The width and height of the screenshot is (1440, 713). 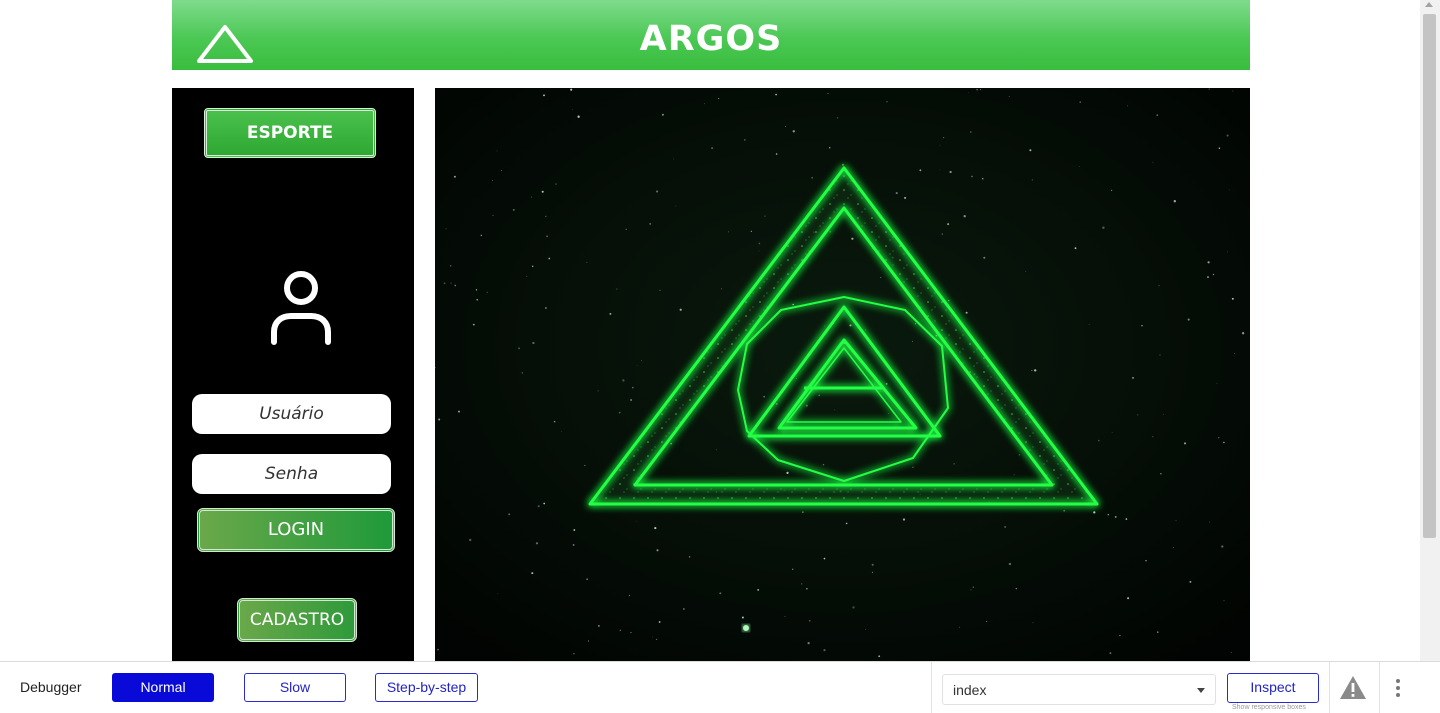 I want to click on scrollbar-thumb, so click(x=1429, y=276).